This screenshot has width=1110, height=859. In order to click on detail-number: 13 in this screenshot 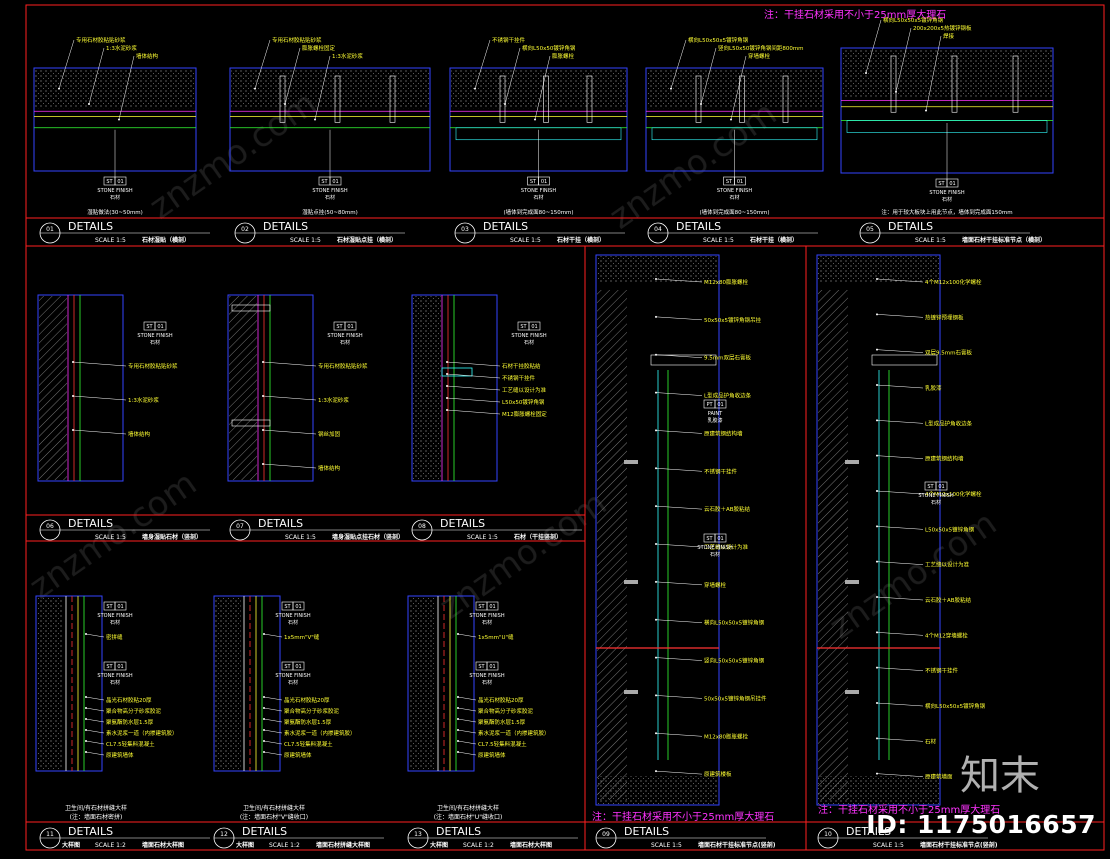, I will do `click(418, 834)`.